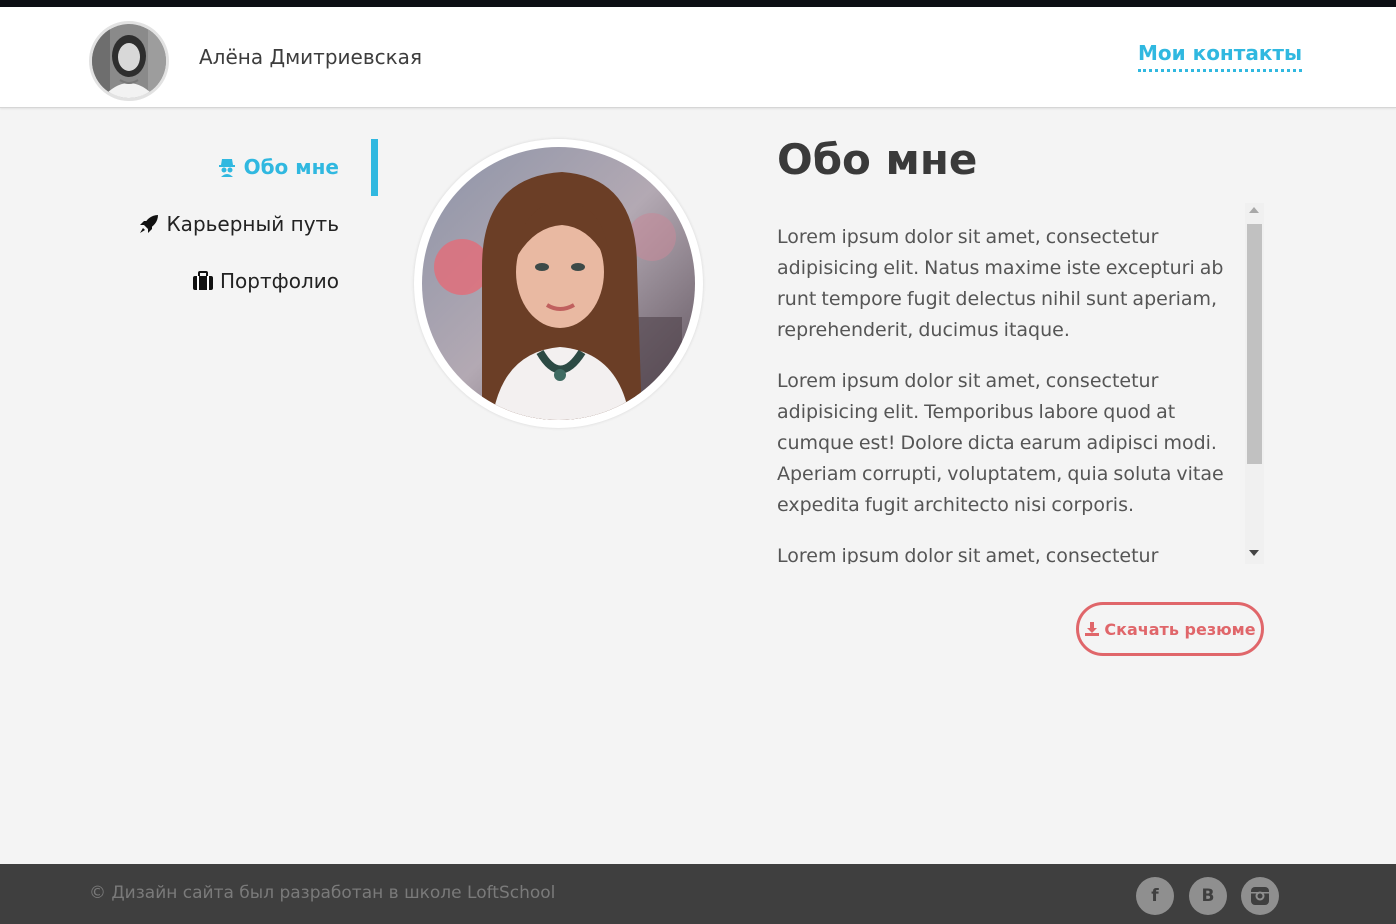 Image resolution: width=1396 pixels, height=924 pixels. Describe the element at coordinates (698, 57) in the screenshot. I see `site-header: Алёна Дмитриевская Мои контакты` at that location.